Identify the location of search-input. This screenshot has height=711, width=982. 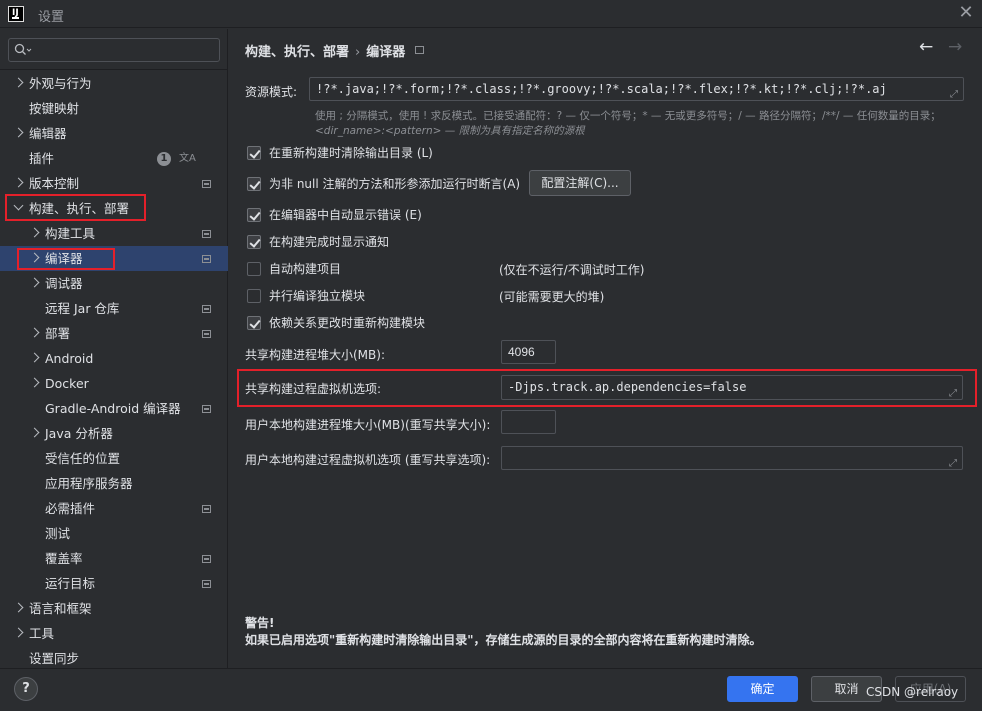
(114, 50).